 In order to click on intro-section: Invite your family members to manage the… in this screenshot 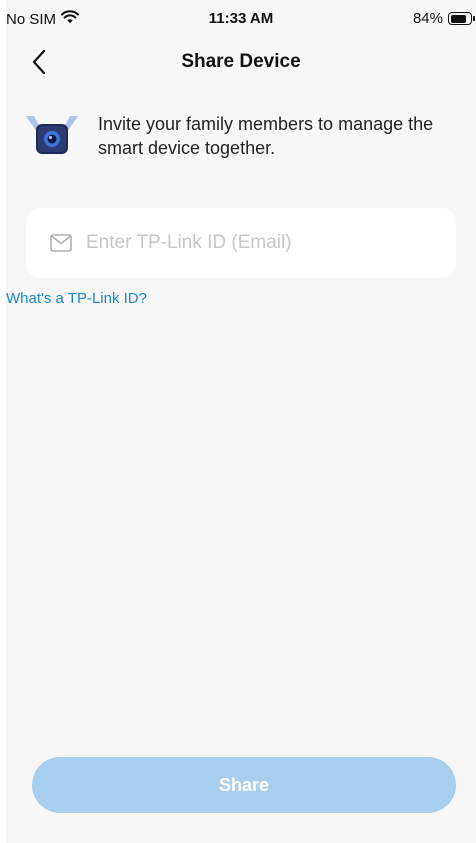, I will do `click(244, 136)`.